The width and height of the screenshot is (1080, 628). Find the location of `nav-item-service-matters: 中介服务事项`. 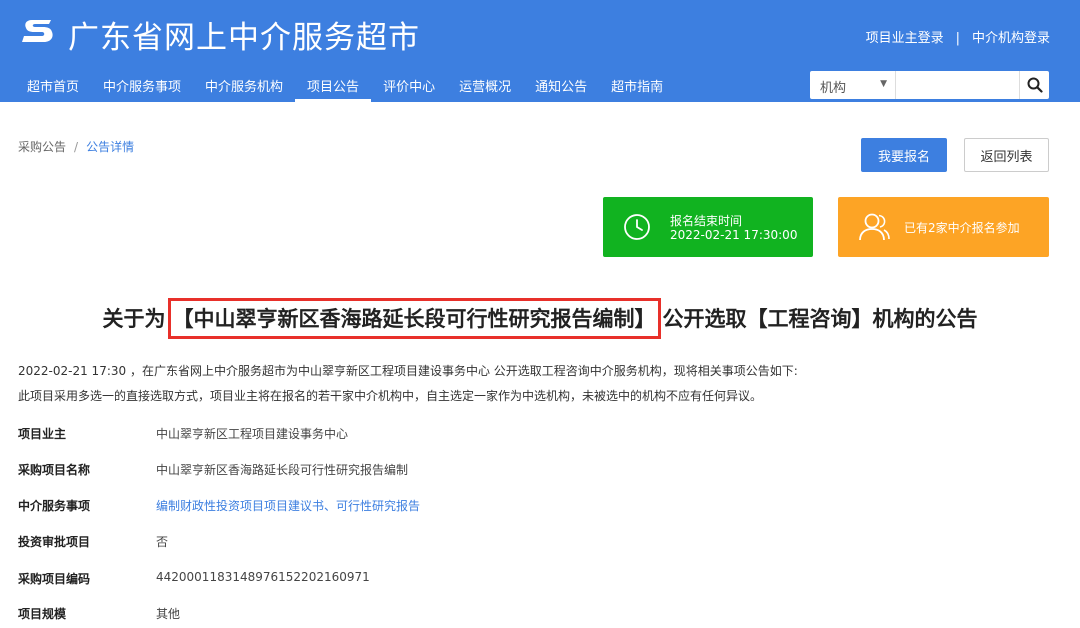

nav-item-service-matters: 中介服务事项 is located at coordinates (142, 84).